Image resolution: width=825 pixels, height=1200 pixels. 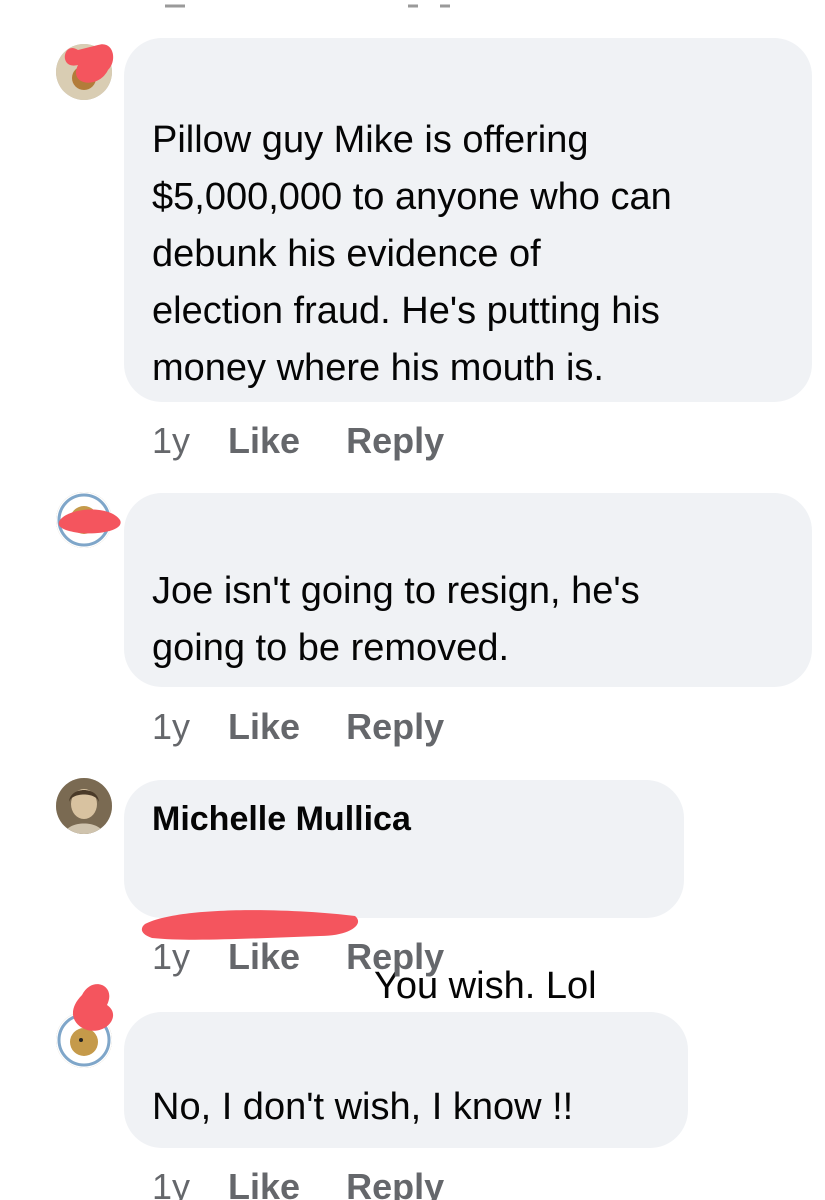 I want to click on profile-photo-icon, so click(x=84, y=806).